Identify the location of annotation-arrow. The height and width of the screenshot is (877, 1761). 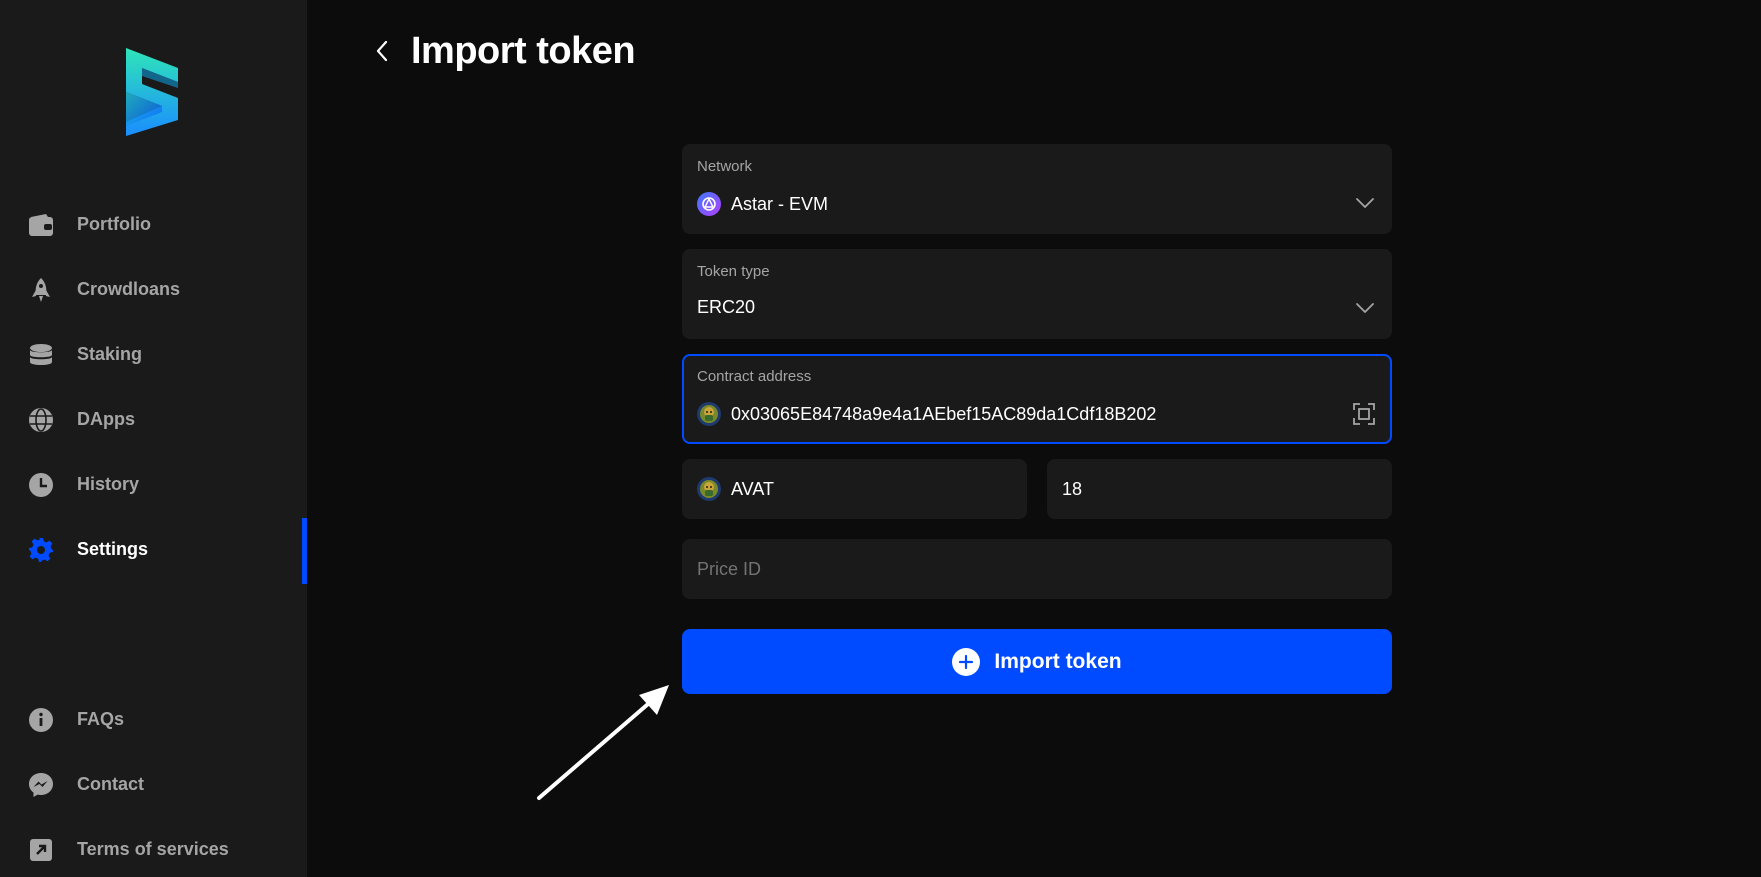
(603, 742).